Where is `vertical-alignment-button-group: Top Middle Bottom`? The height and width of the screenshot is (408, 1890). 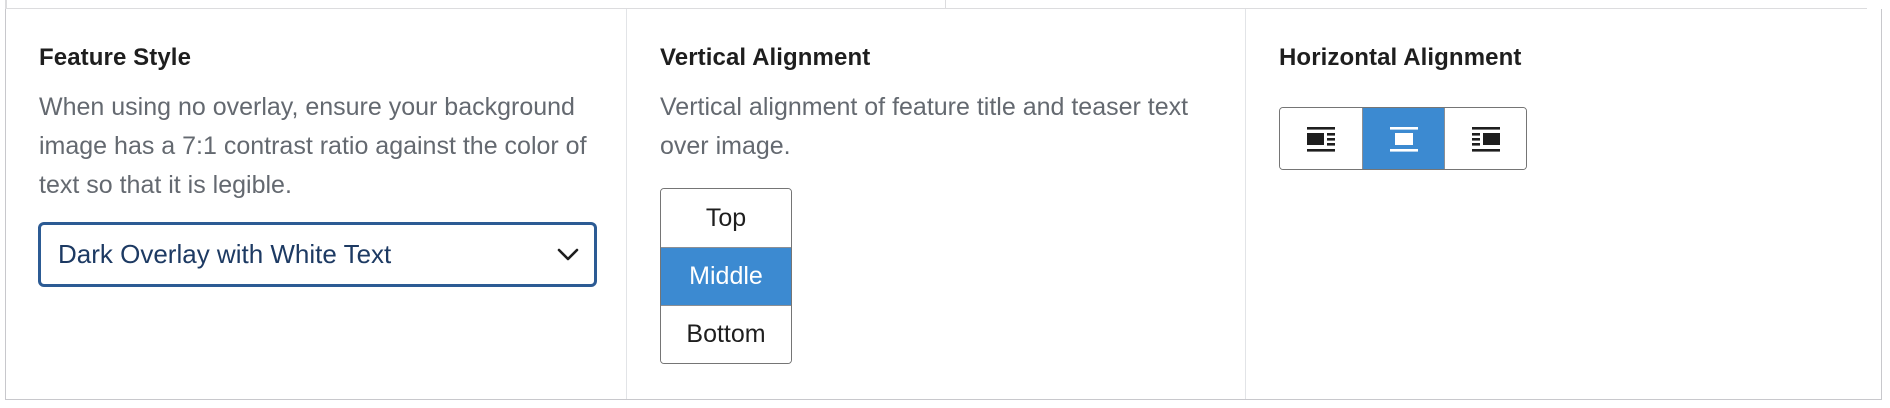
vertical-alignment-button-group: Top Middle Bottom is located at coordinates (726, 276).